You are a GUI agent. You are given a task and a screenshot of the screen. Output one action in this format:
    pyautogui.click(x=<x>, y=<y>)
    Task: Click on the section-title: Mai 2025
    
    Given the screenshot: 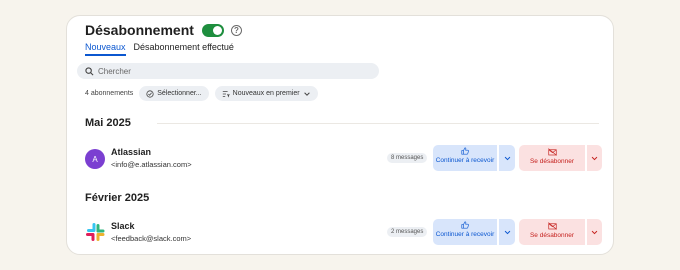 What is the action you would take?
    pyautogui.click(x=108, y=123)
    